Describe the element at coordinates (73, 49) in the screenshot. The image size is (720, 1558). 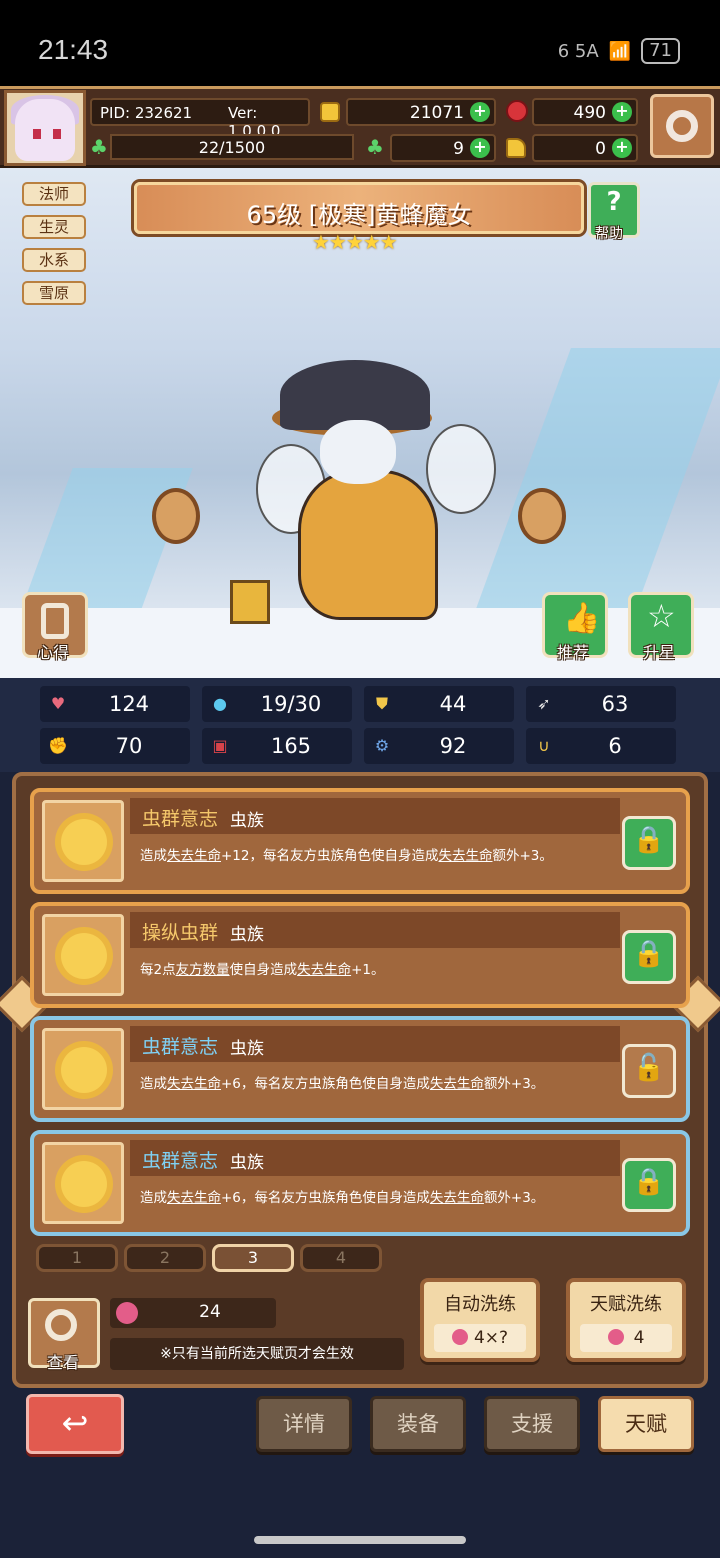
I see `clock: 21:43` at that location.